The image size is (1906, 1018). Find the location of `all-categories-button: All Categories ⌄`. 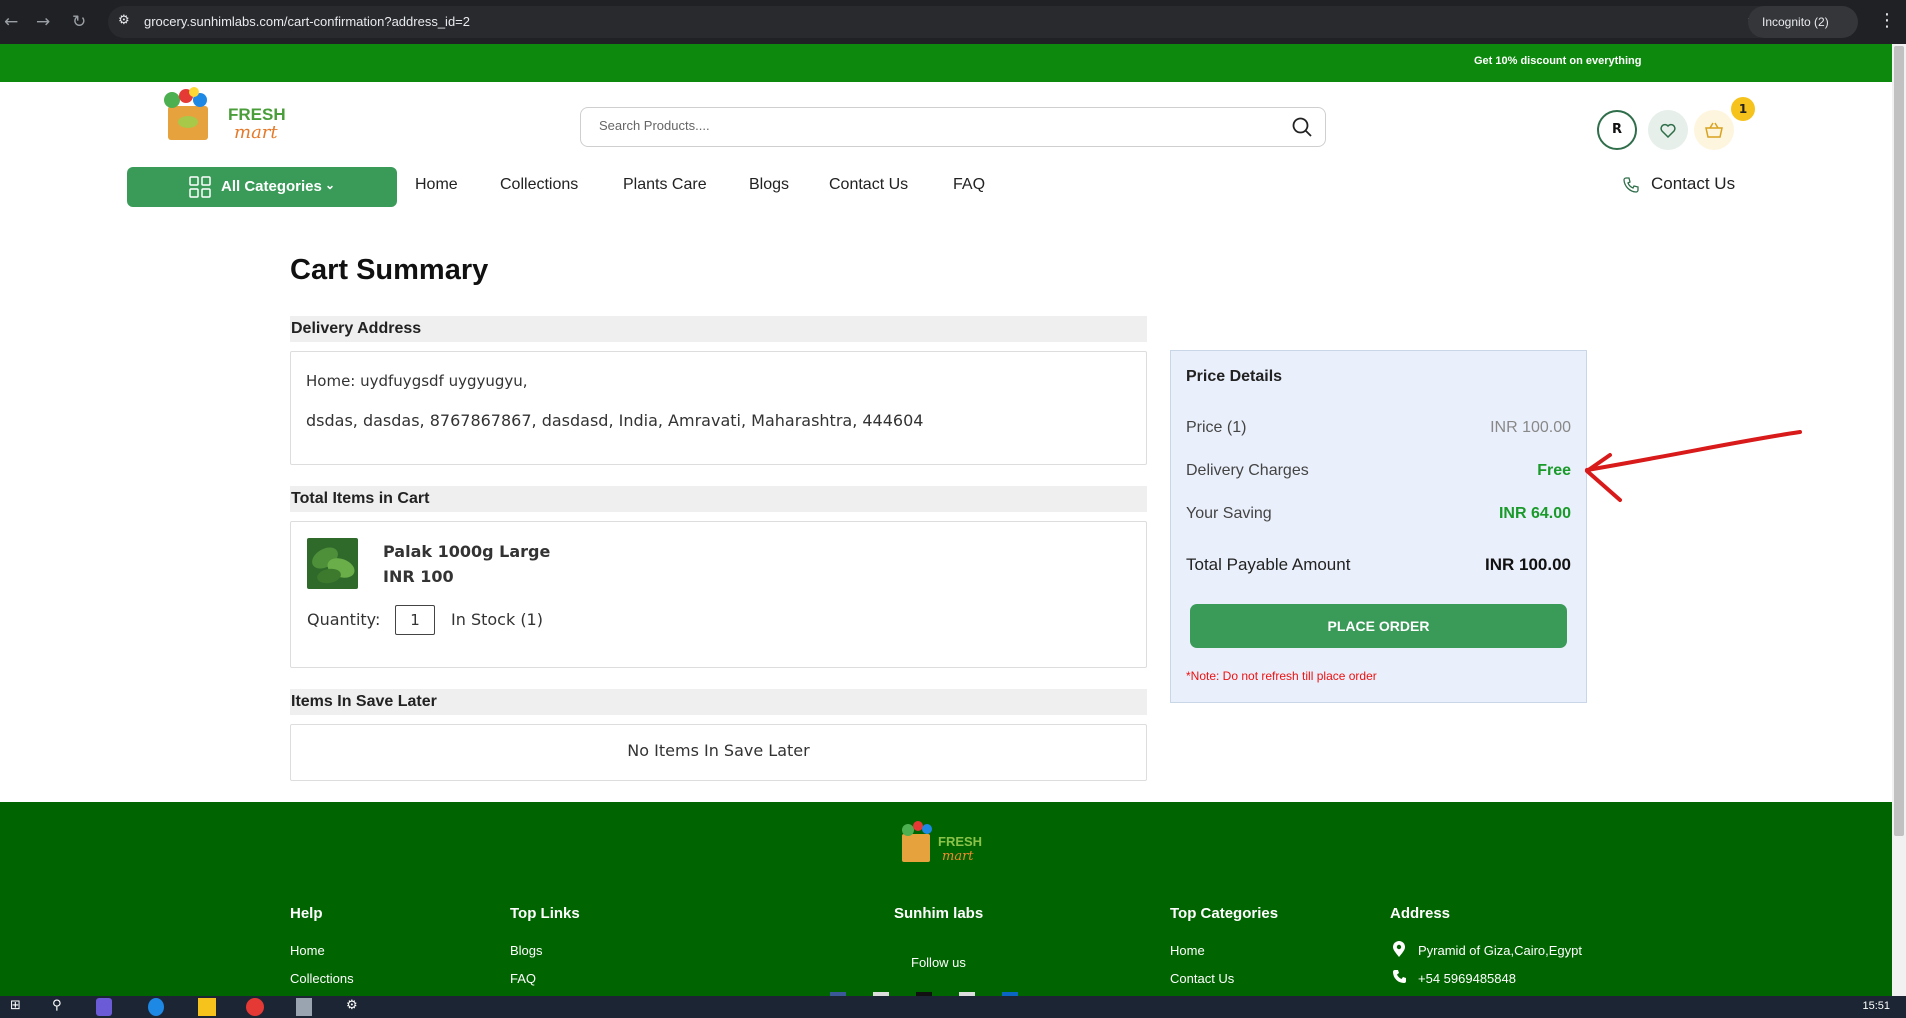

all-categories-button: All Categories ⌄ is located at coordinates (262, 187).